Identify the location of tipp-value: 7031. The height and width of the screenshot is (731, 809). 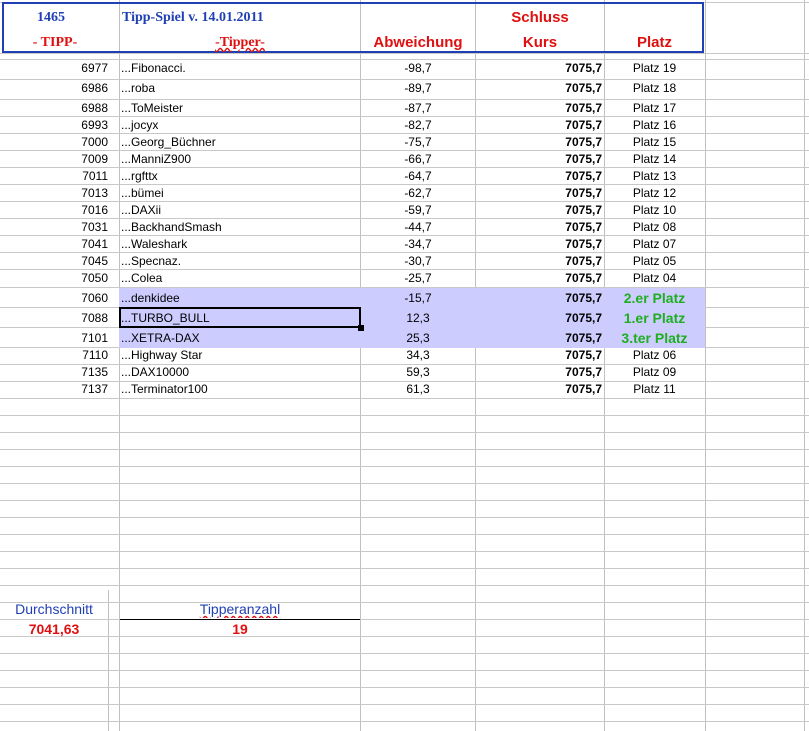
(56, 227).